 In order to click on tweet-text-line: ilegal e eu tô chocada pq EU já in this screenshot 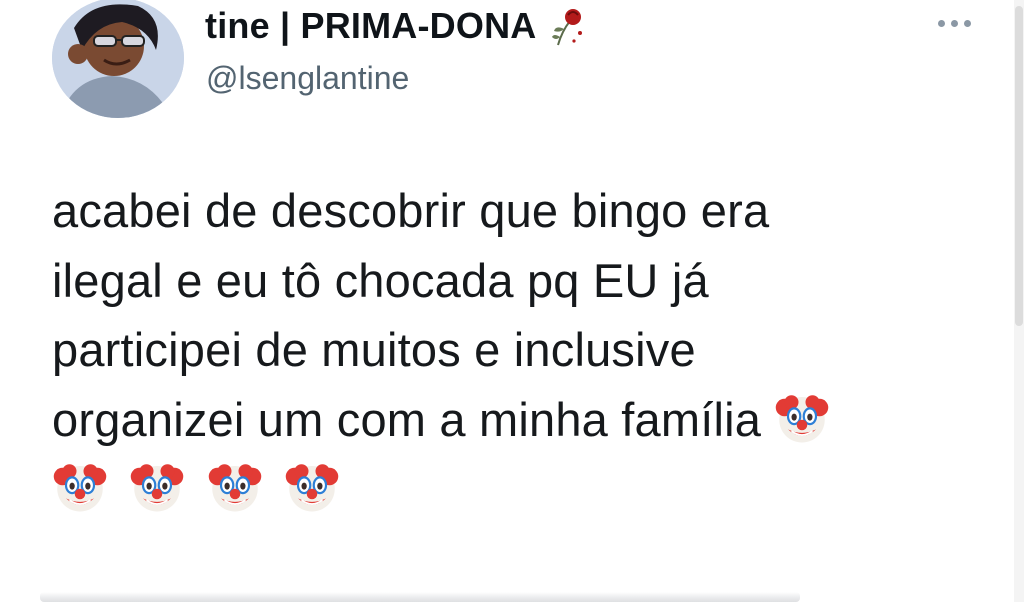, I will do `click(380, 280)`.